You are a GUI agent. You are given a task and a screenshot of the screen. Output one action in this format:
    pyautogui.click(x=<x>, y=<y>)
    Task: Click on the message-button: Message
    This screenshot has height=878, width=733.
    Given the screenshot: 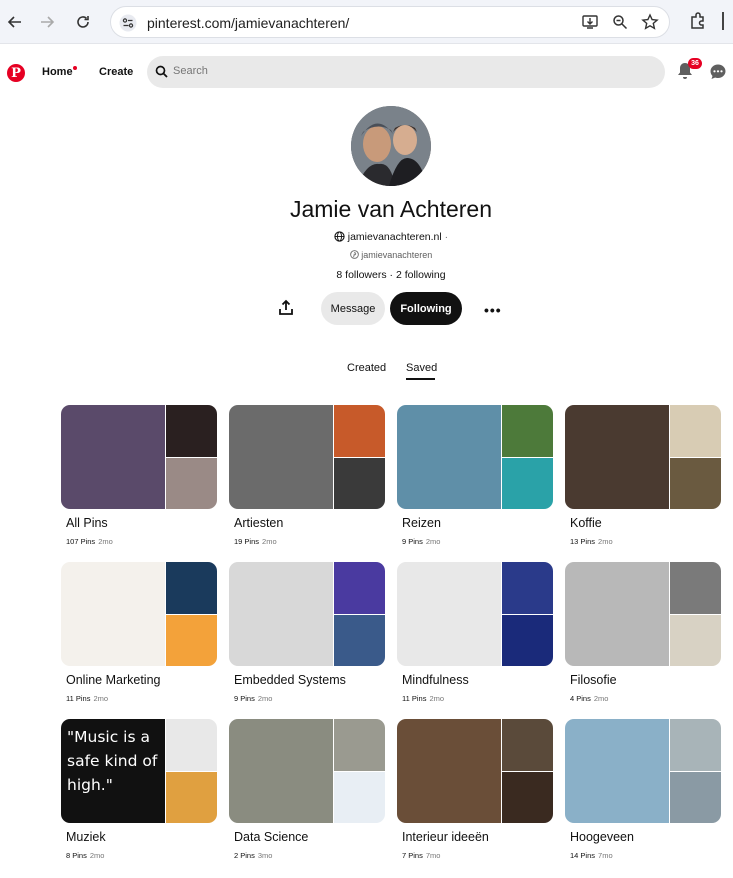 What is the action you would take?
    pyautogui.click(x=353, y=308)
    